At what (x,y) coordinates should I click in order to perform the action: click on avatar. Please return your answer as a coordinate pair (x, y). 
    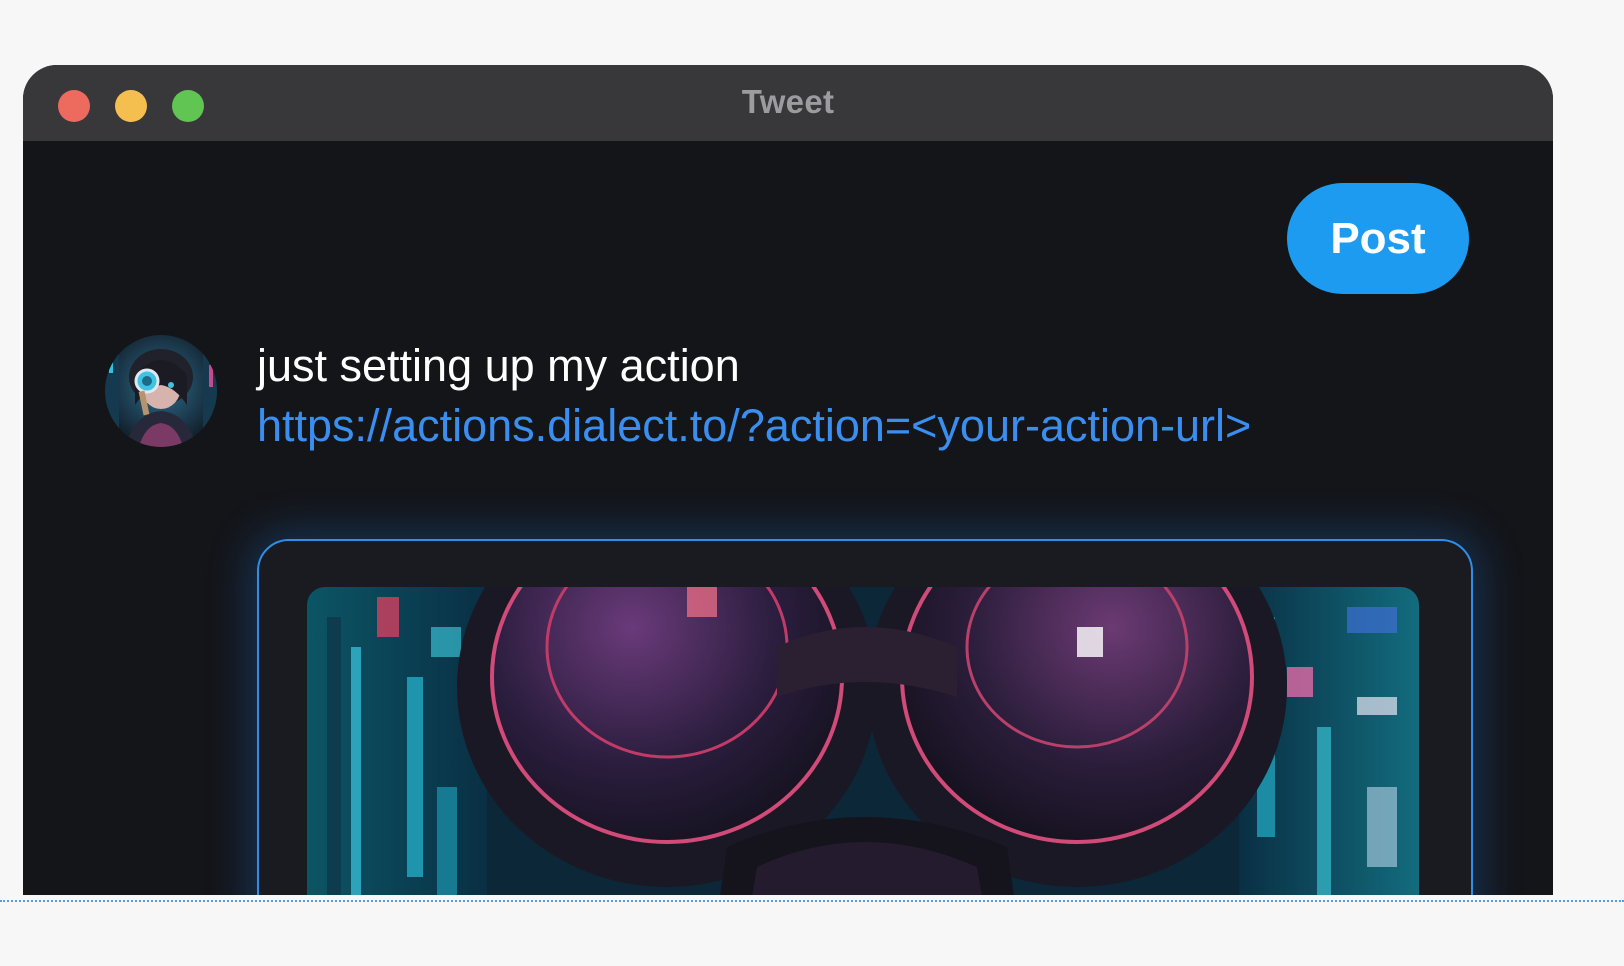
    Looking at the image, I should click on (161, 391).